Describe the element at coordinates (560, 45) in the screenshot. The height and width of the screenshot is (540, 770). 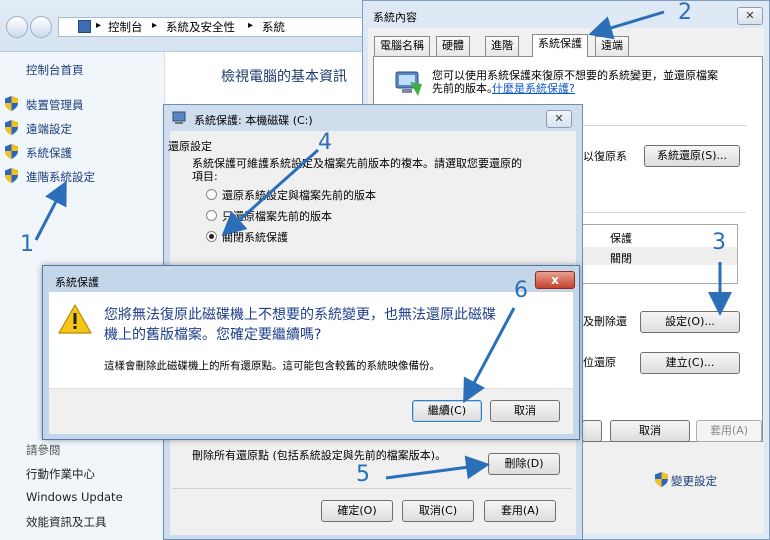
I see `tab-system-protection: 系統保護` at that location.